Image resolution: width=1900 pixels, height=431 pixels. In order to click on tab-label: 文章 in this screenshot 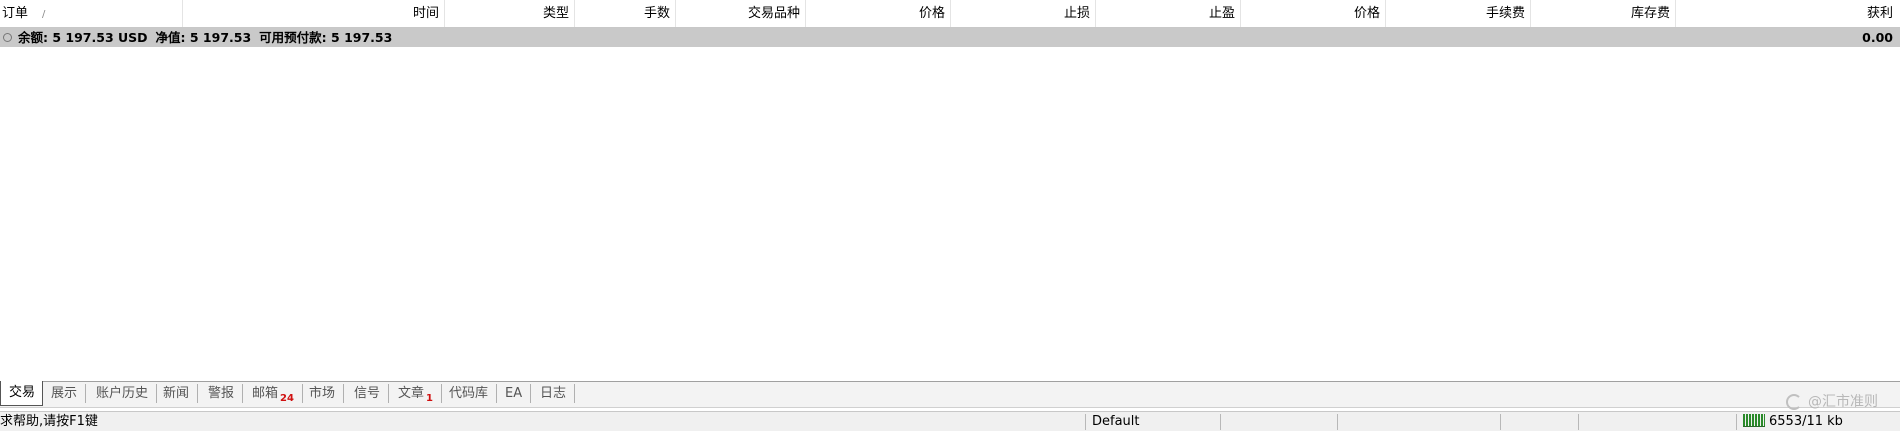, I will do `click(411, 393)`.